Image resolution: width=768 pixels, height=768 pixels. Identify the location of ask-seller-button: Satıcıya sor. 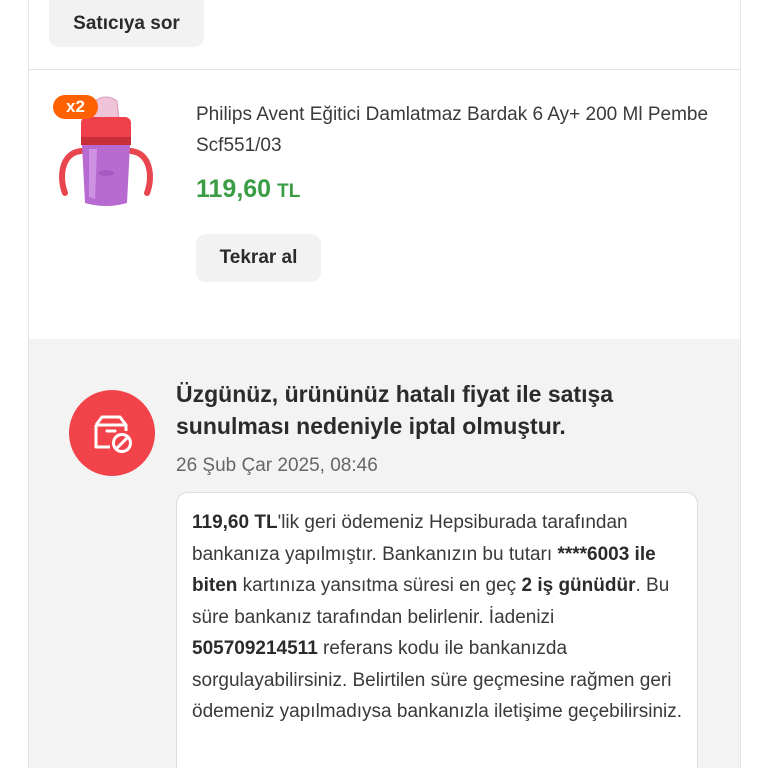
(126, 23).